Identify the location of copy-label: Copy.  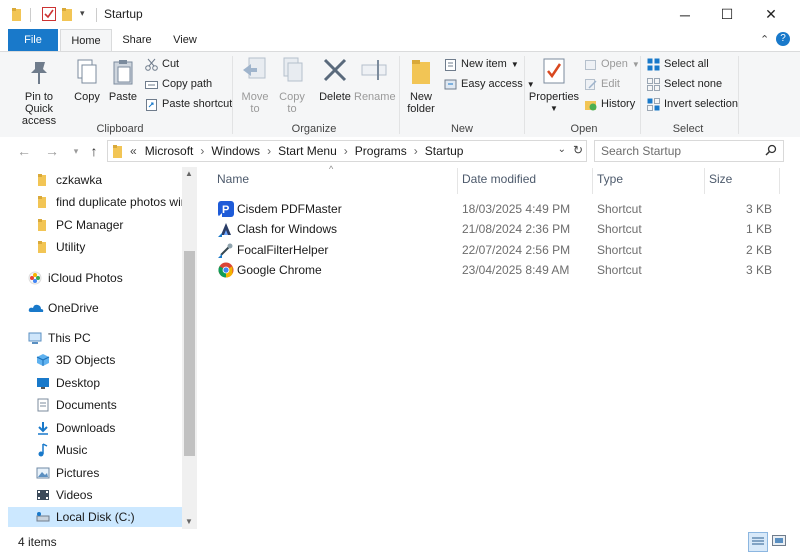
(87, 97).